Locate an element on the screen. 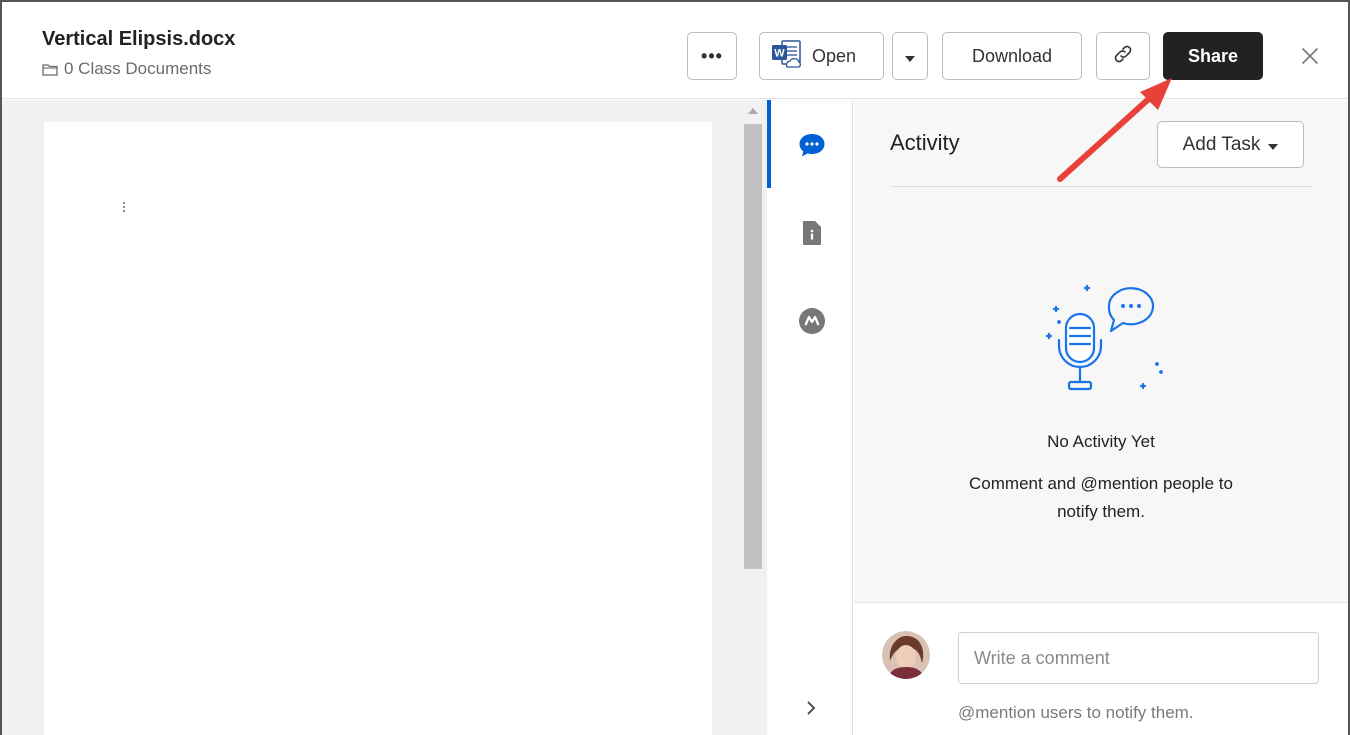 This screenshot has width=1350, height=735. more-icon: ••• is located at coordinates (712, 55).